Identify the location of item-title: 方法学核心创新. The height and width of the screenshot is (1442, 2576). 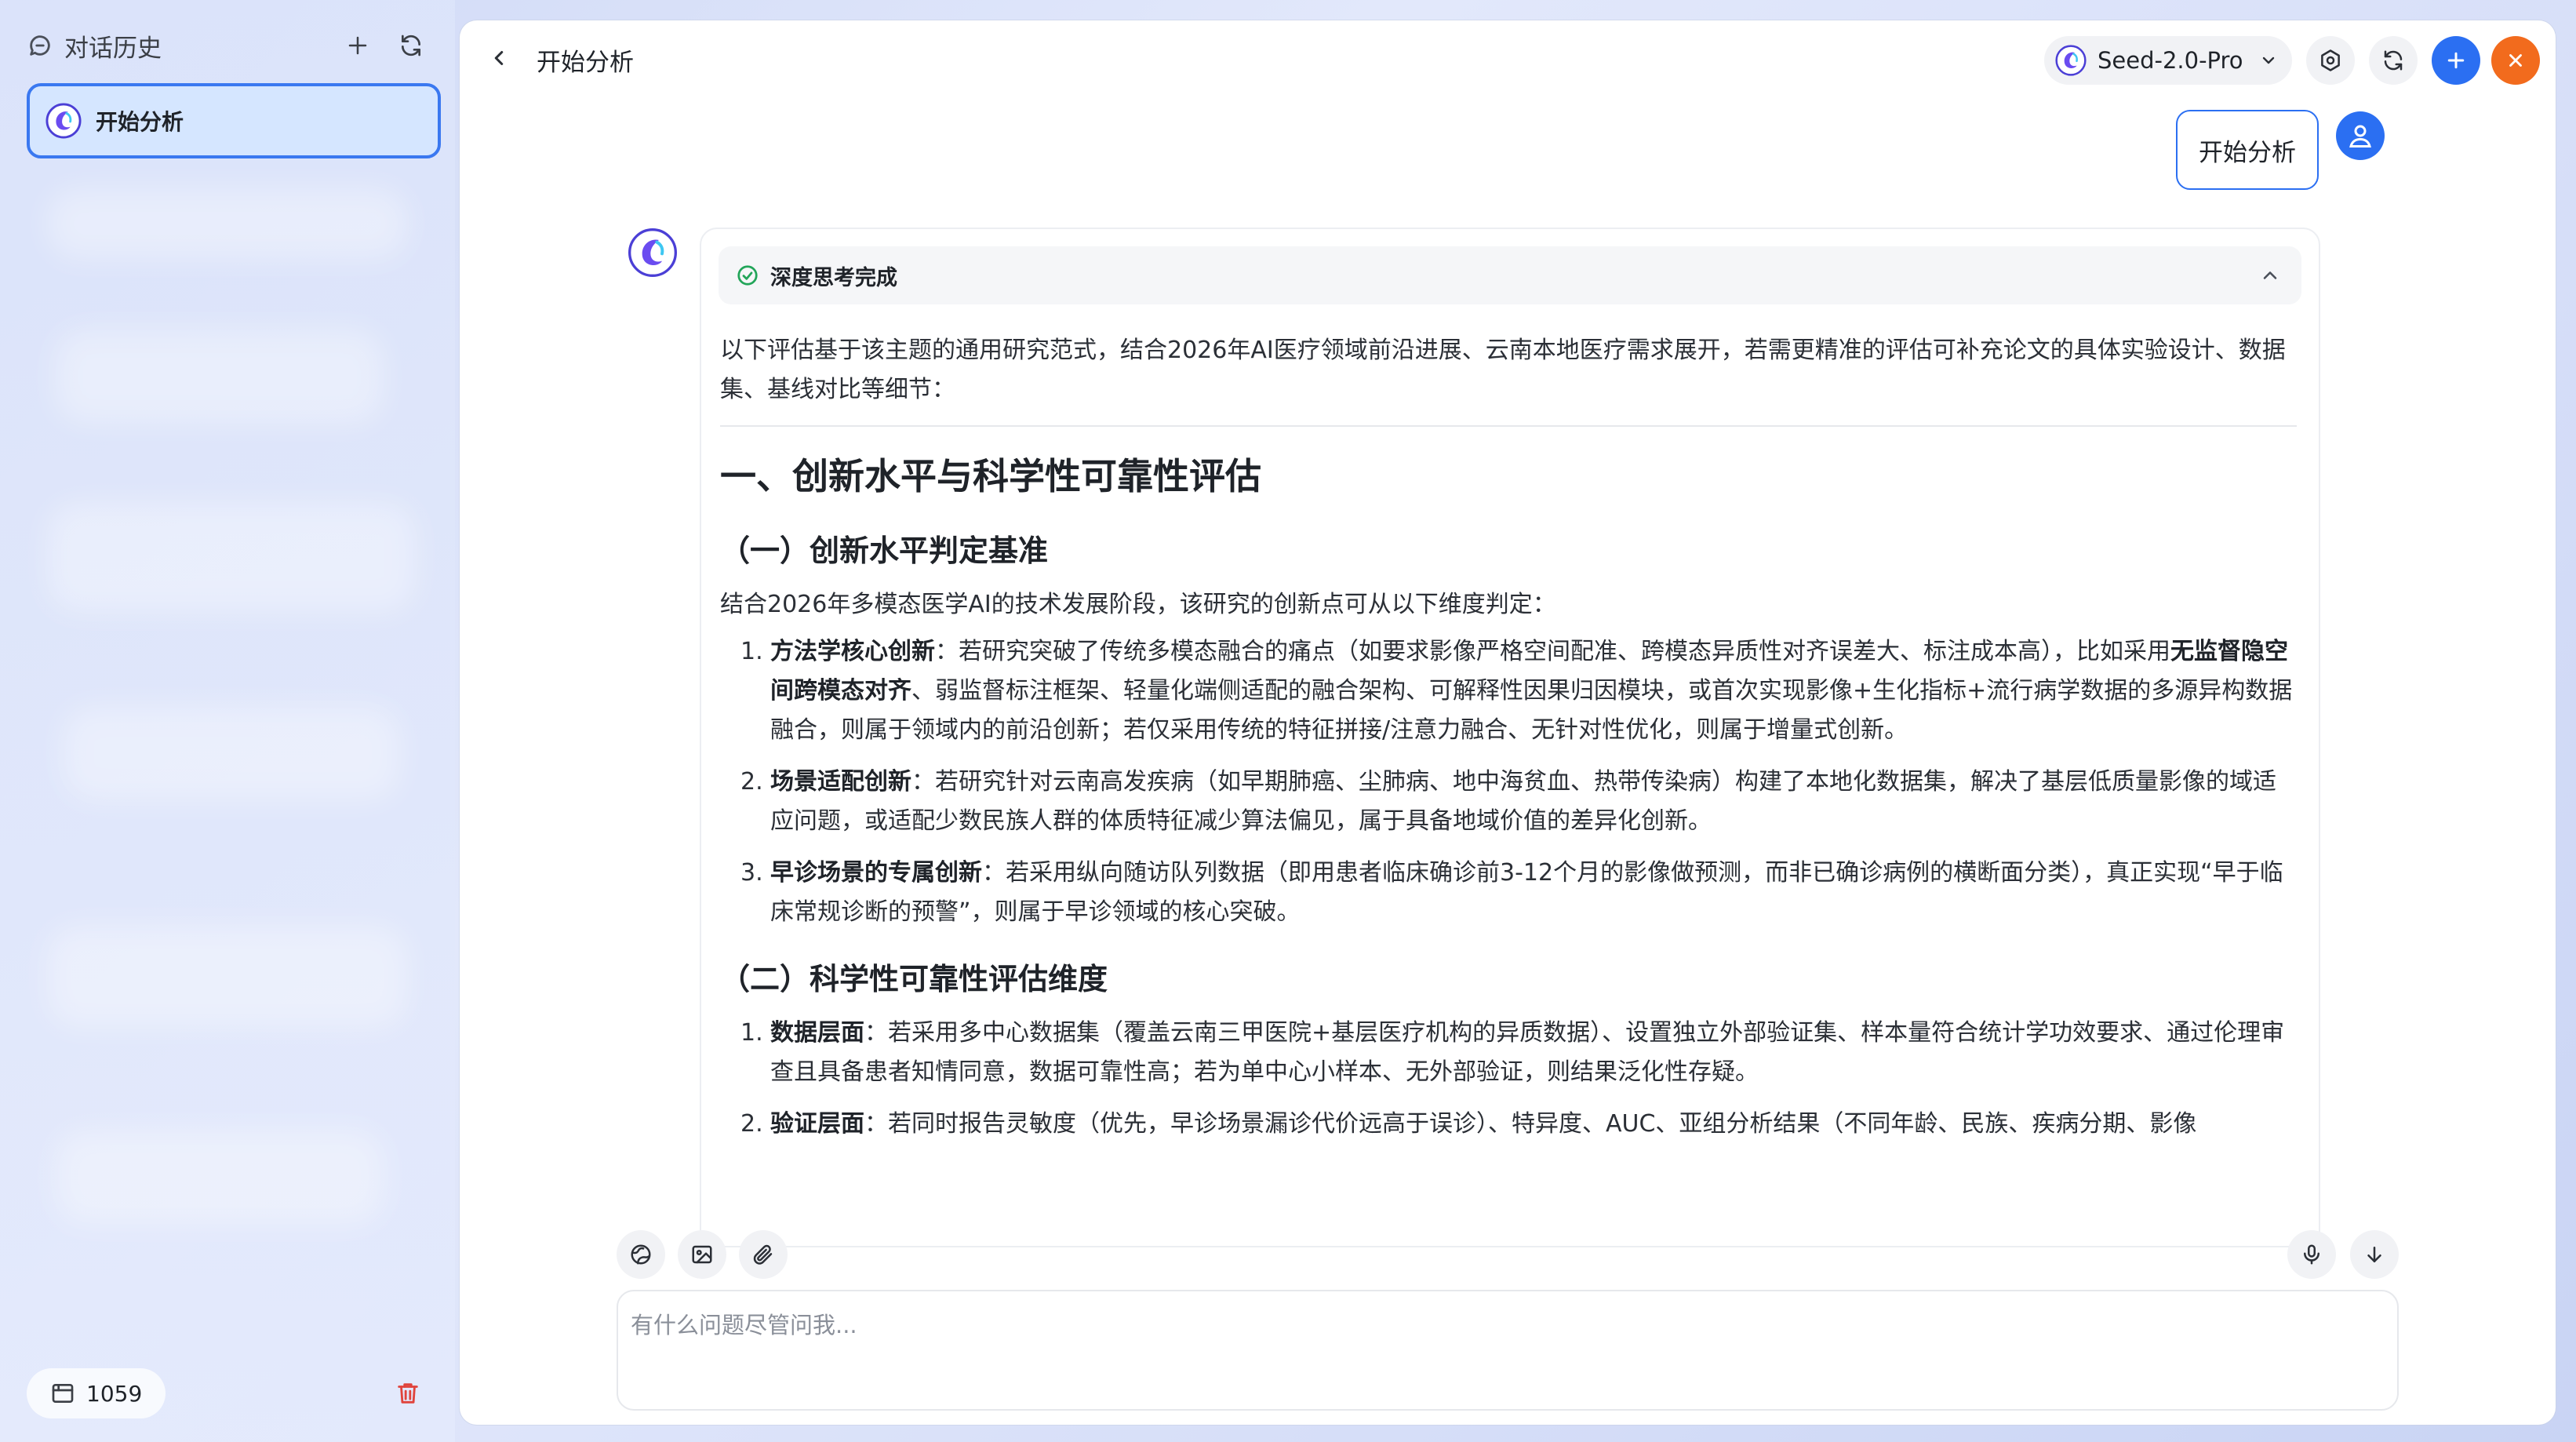
(852, 651).